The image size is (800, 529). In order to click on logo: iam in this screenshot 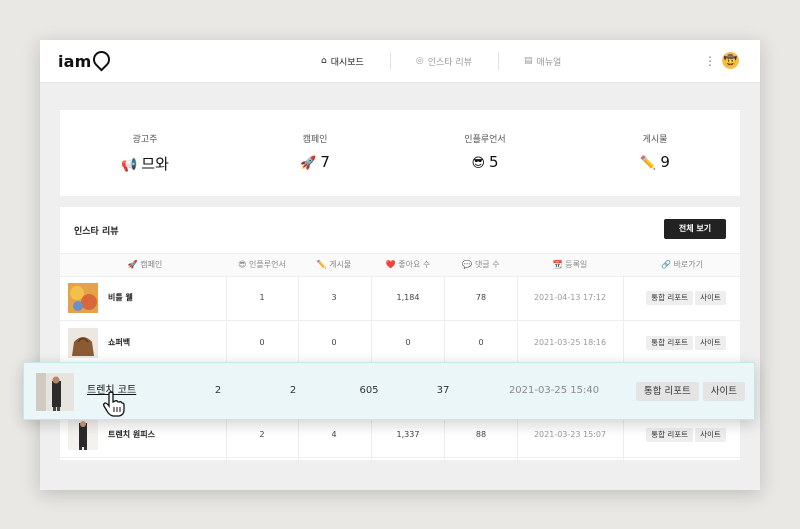, I will do `click(86, 59)`.